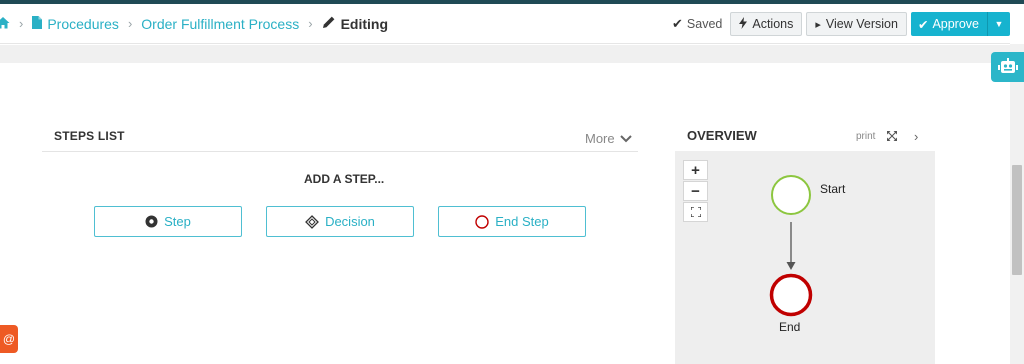 The width and height of the screenshot is (1024, 364). What do you see at coordinates (833, 189) in the screenshot?
I see `start-node-label: Start` at bounding box center [833, 189].